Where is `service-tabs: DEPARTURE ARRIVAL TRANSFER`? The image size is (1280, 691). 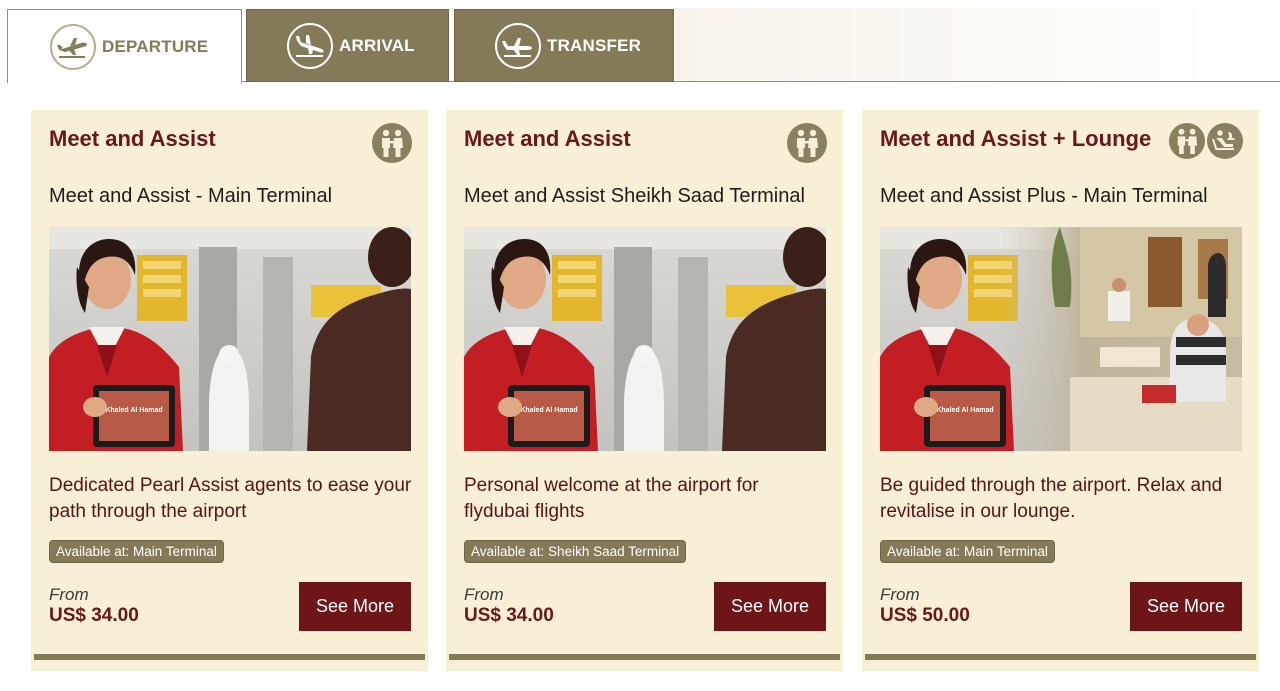 service-tabs: DEPARTURE ARRIVAL TRANSFER is located at coordinates (640, 41).